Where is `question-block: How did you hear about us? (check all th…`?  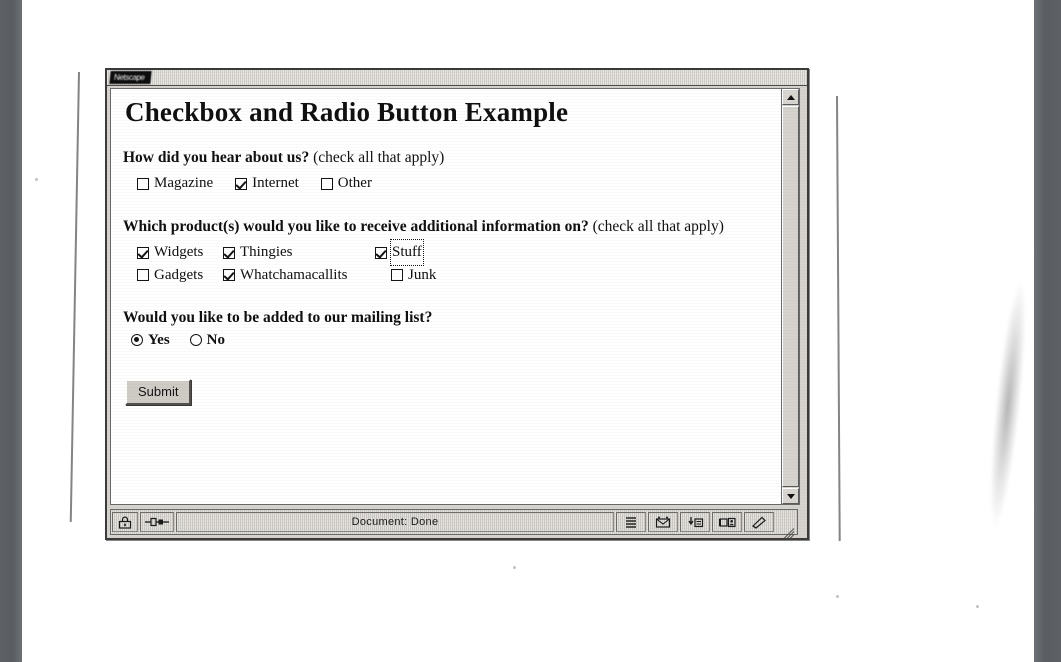
question-block: How did you hear about us? (check all th… is located at coordinates (446, 171).